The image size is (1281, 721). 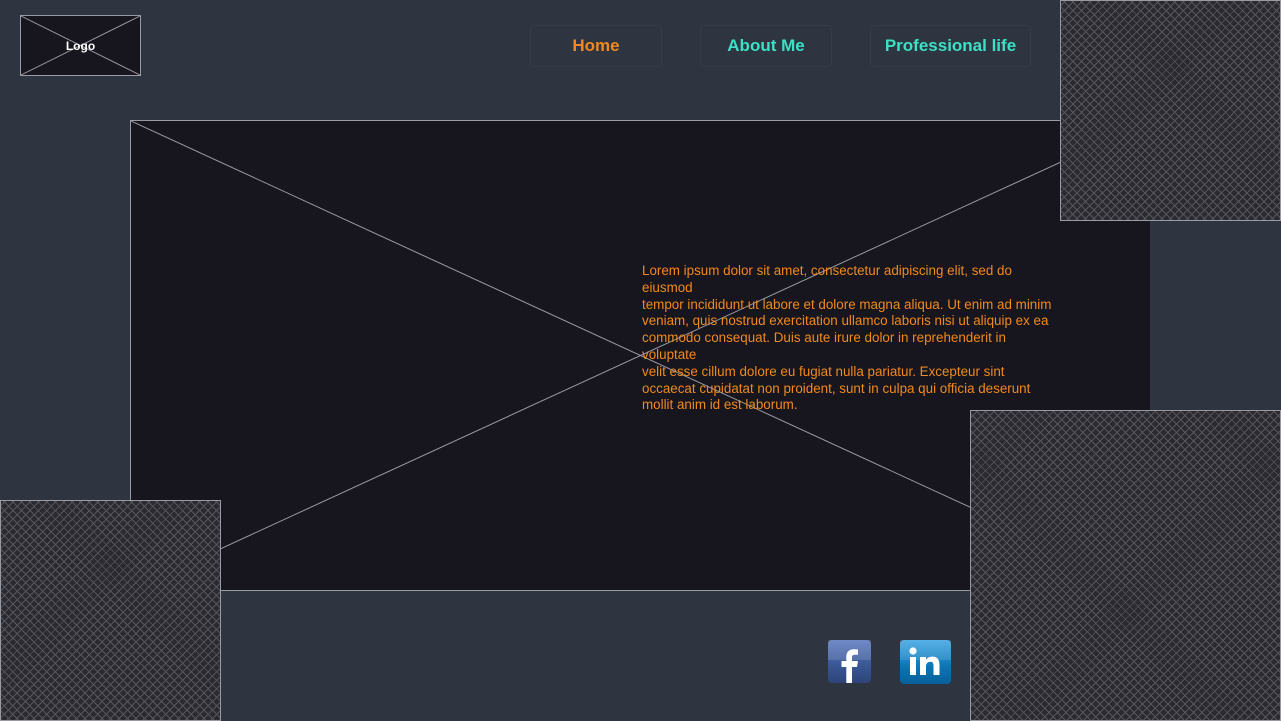 What do you see at coordinates (110, 610) in the screenshot?
I see `pattern-panel-bottom-left` at bounding box center [110, 610].